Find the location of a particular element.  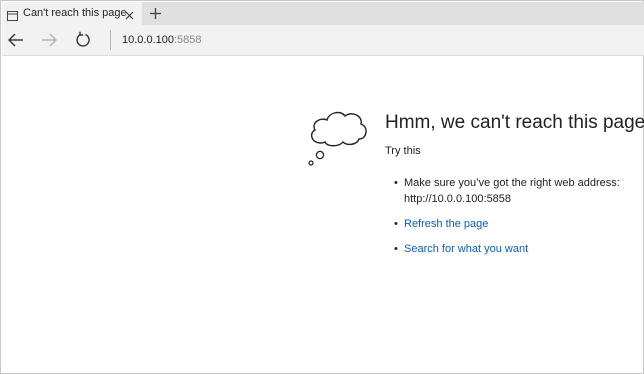

back-arrow-icon is located at coordinates (16, 40).